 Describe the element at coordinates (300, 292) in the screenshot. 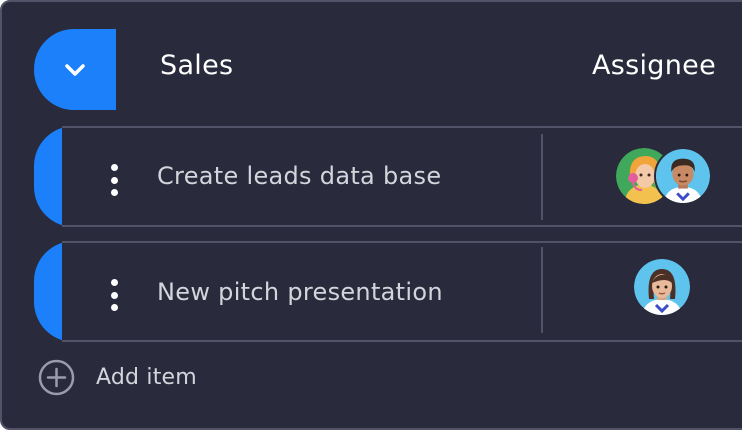

I see `row-label: New pitch presentation` at that location.